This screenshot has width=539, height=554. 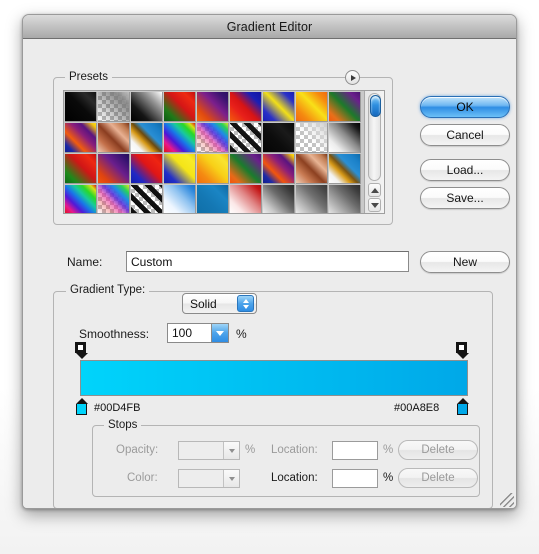 I want to click on smoothness-value: 100, so click(x=182, y=333).